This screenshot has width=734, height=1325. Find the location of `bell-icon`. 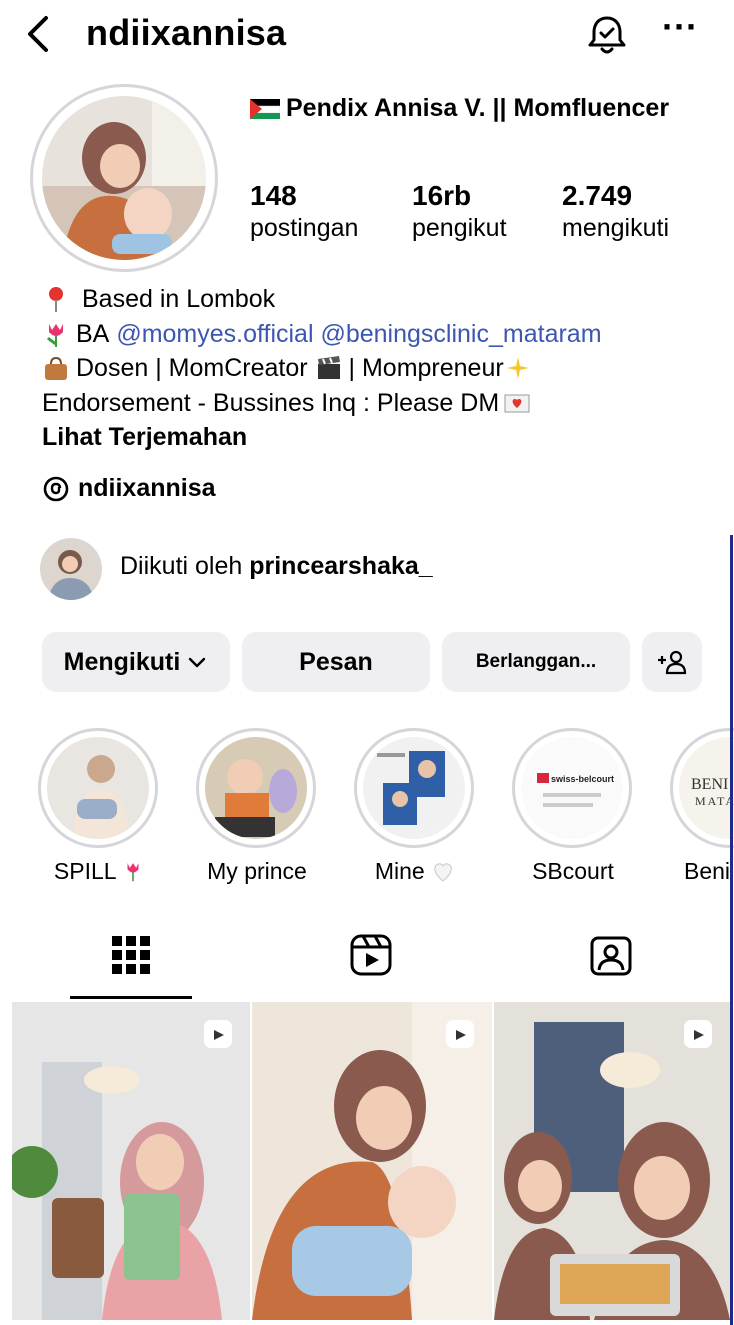

bell-icon is located at coordinates (607, 35).